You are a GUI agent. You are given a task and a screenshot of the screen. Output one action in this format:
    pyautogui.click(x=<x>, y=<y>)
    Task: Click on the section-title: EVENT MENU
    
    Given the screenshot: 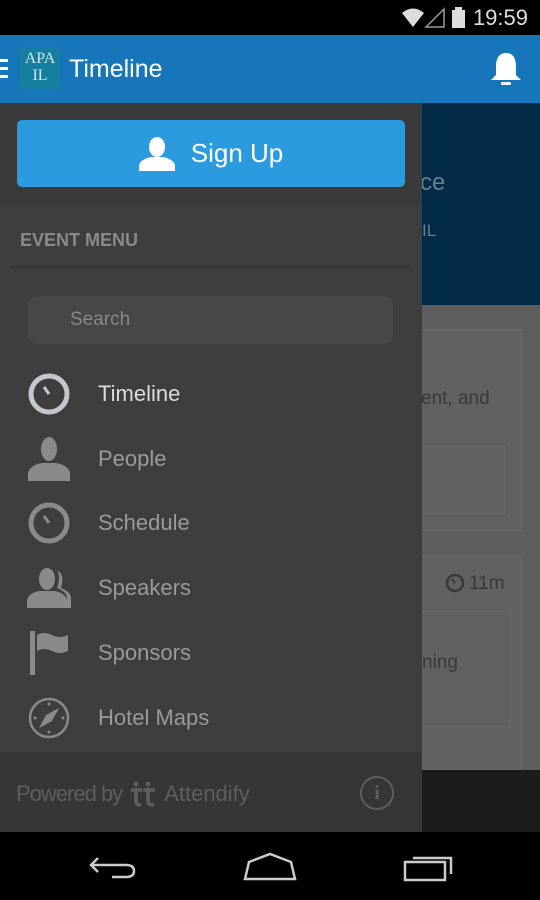 What is the action you would take?
    pyautogui.click(x=79, y=240)
    